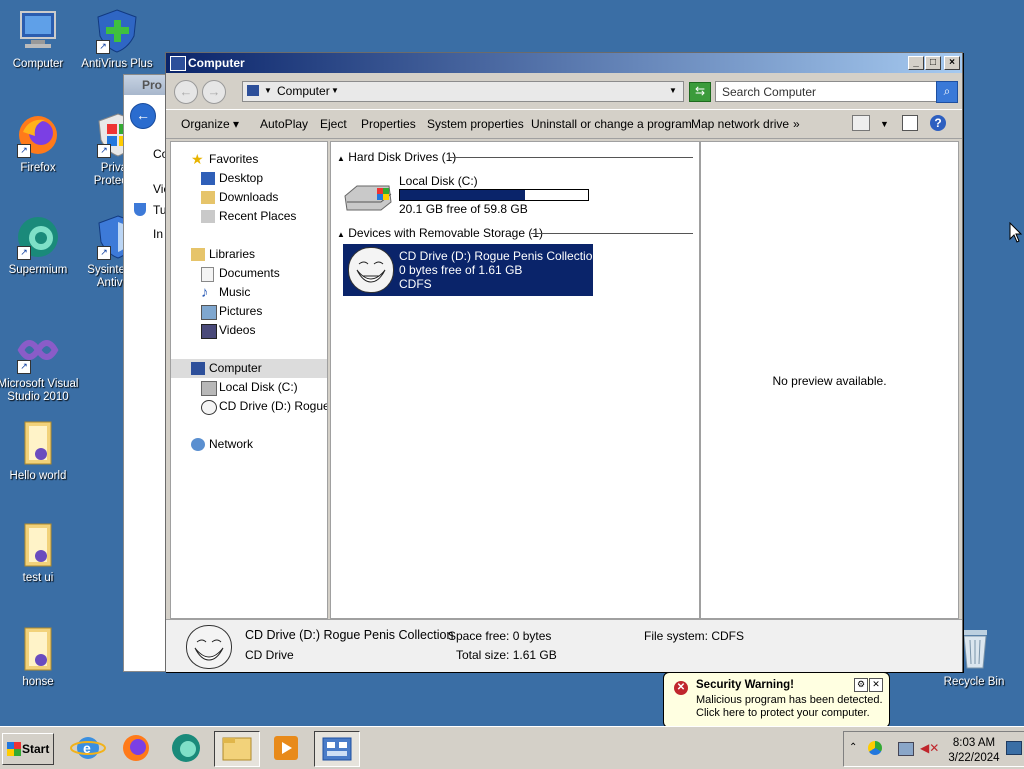  I want to click on details-item-name: CD Drive (D:) Rogue Penis Collection, so click(349, 635).